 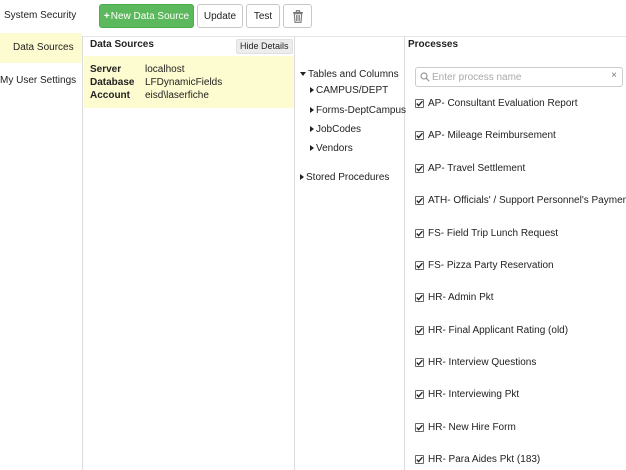 I want to click on processes-header: Processes, so click(x=433, y=44).